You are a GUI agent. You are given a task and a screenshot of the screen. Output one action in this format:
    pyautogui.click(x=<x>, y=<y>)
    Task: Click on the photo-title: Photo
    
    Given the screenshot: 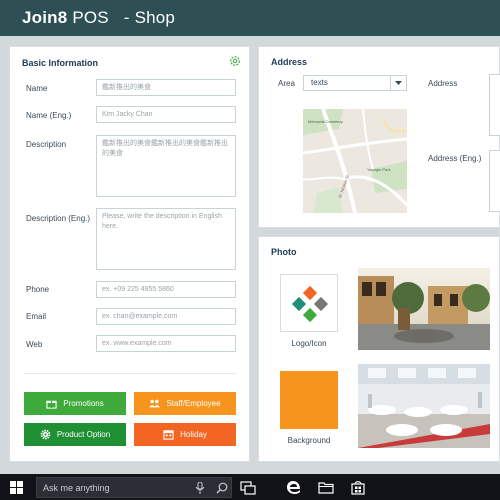 What is the action you would take?
    pyautogui.click(x=284, y=252)
    